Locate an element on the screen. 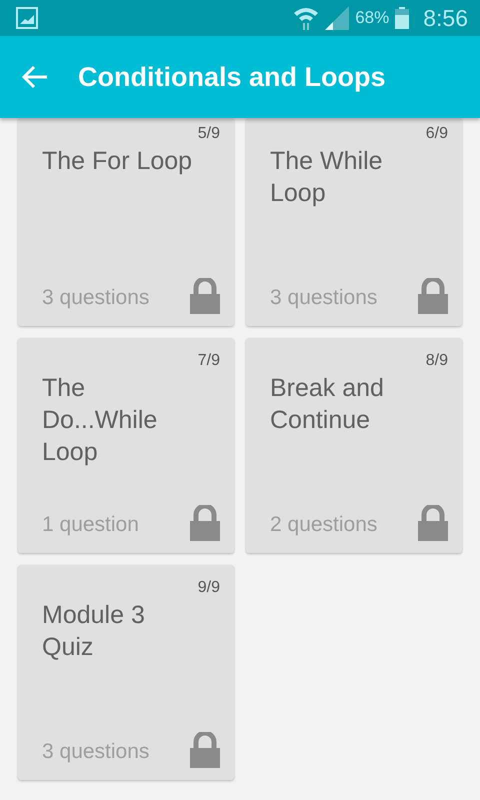 The width and height of the screenshot is (480, 800). lesson-card: 6/9 The While Loop 3 questions is located at coordinates (354, 222).